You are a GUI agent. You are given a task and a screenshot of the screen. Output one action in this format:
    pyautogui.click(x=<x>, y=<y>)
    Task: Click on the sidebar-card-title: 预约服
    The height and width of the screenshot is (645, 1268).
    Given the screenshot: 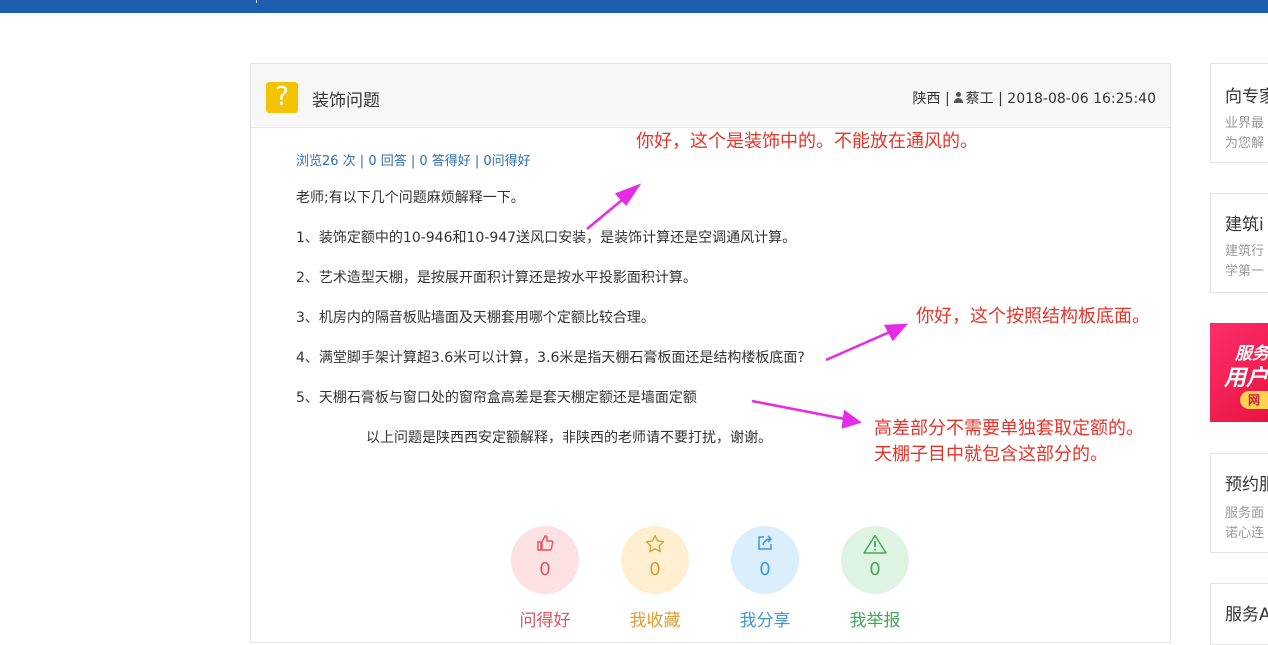 What is the action you would take?
    pyautogui.click(x=1246, y=485)
    